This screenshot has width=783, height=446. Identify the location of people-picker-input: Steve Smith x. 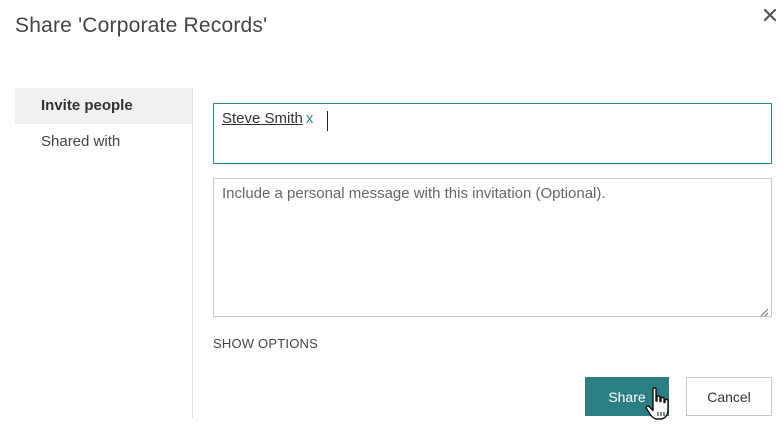
(492, 133).